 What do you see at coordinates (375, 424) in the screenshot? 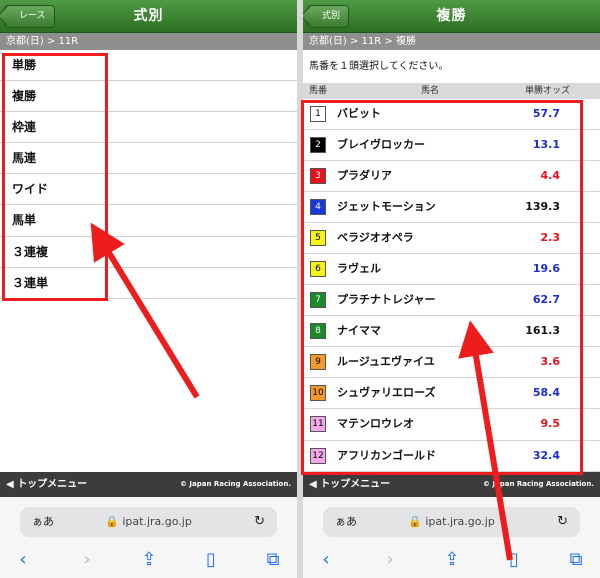
I see `horse-name: マテンロウレオ` at bounding box center [375, 424].